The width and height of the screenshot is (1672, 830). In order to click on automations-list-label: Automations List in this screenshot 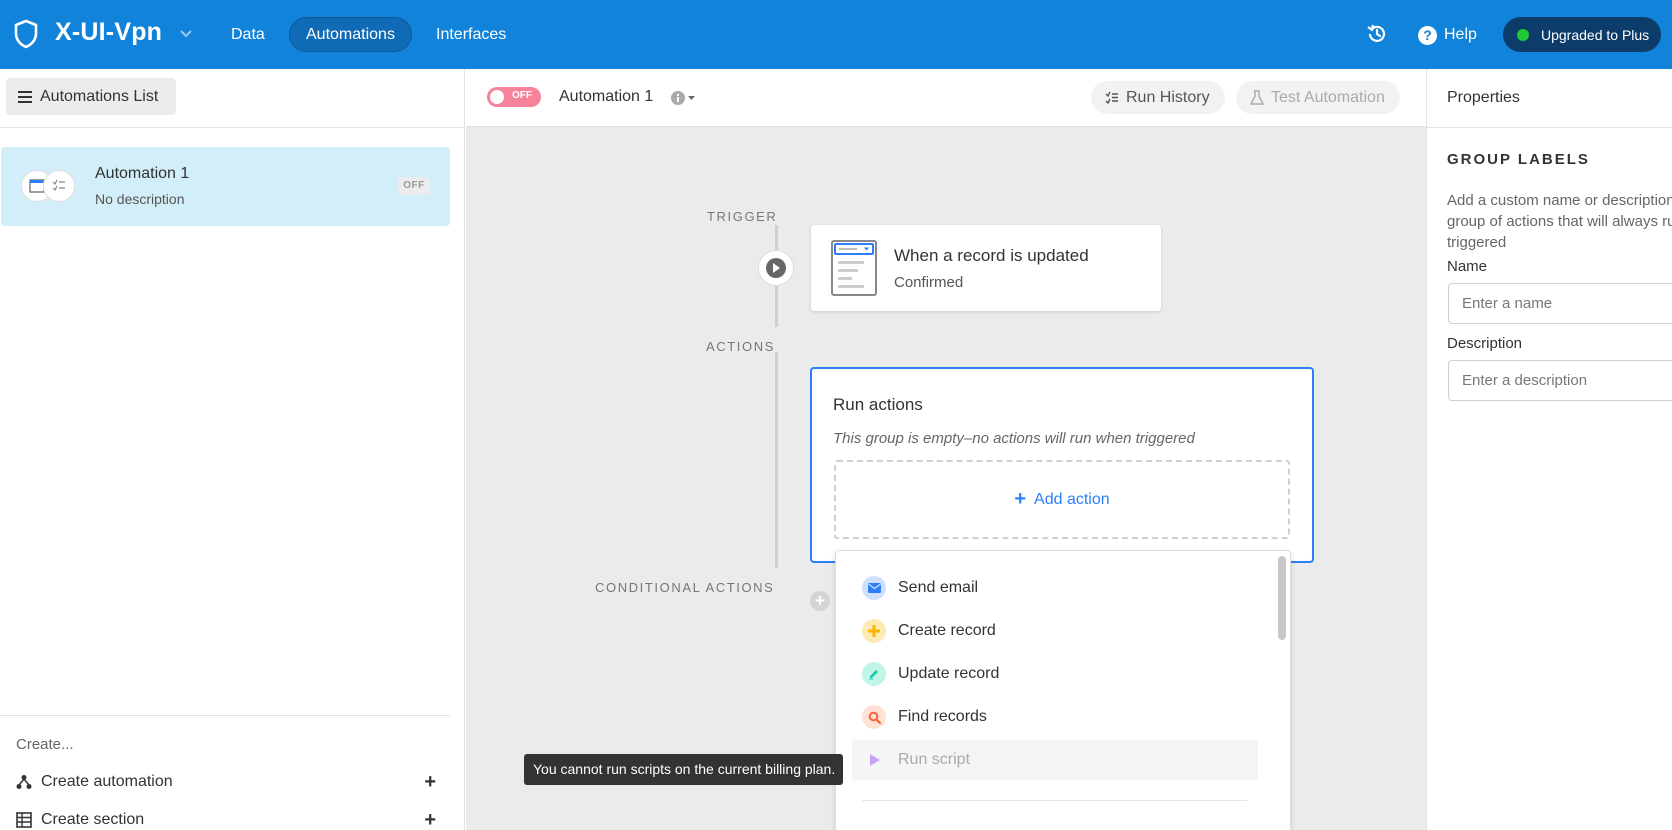, I will do `click(99, 96)`.